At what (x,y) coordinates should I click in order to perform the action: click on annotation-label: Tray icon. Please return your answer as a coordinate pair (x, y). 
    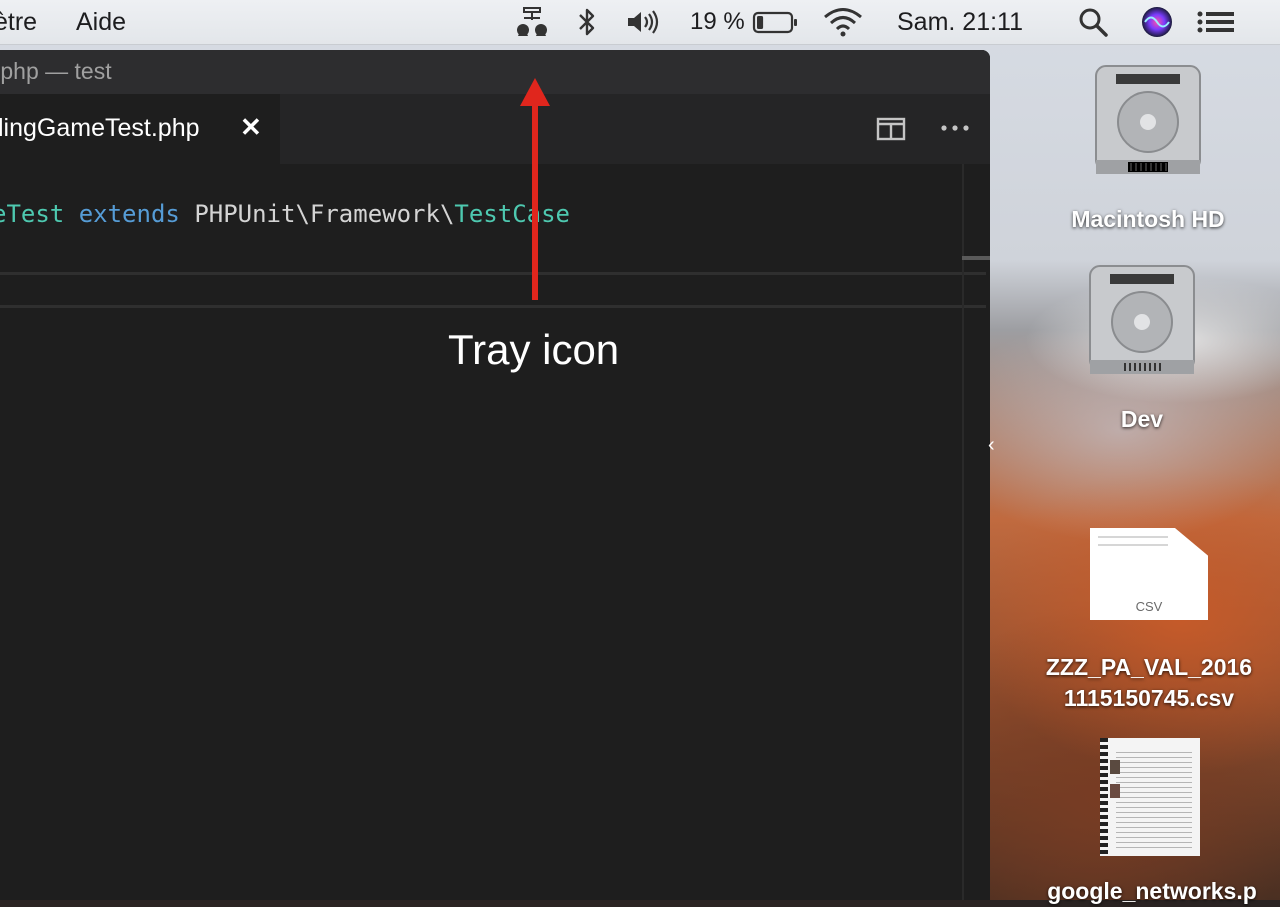
    Looking at the image, I should click on (534, 349).